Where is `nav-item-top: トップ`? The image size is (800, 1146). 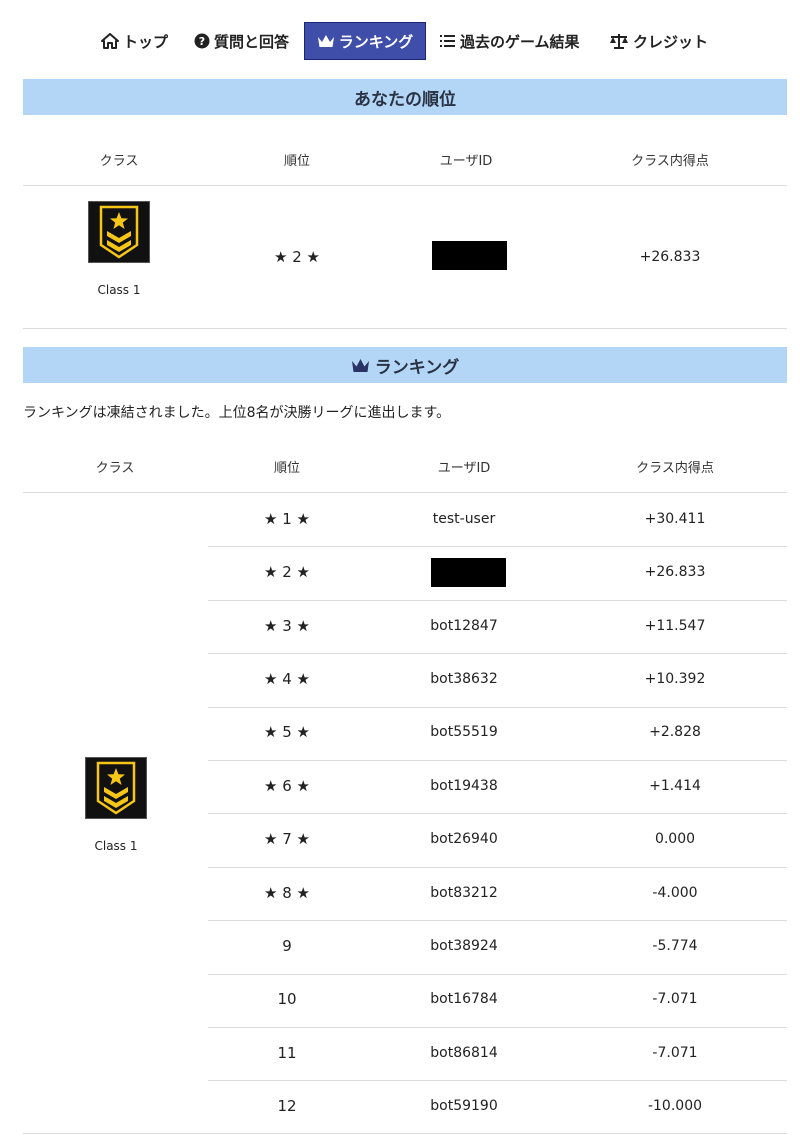 nav-item-top: トップ is located at coordinates (134, 41).